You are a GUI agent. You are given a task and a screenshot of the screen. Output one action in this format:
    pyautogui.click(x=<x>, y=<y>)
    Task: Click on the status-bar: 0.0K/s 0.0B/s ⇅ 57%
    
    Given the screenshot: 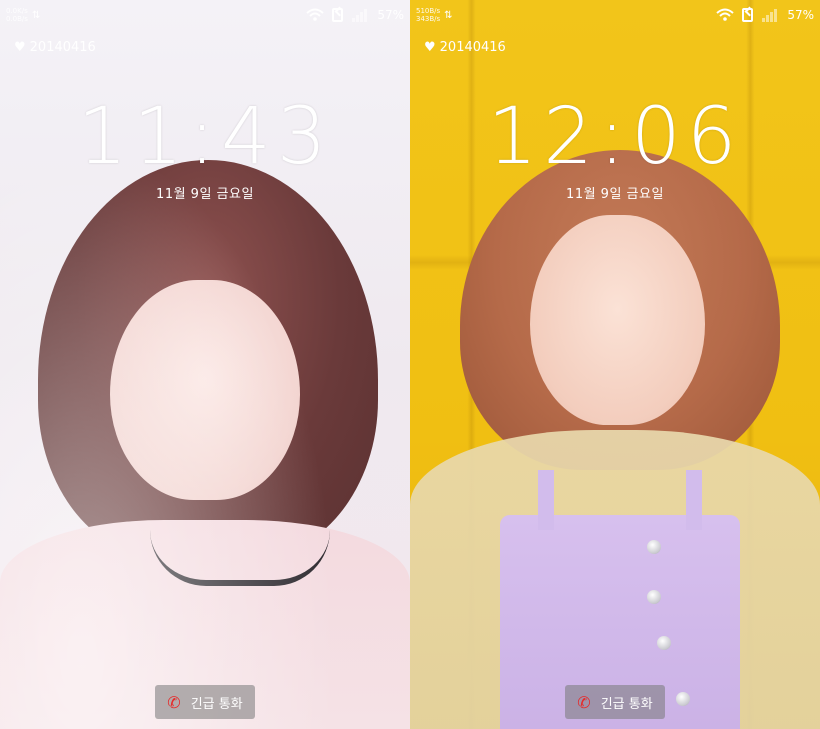 What is the action you would take?
    pyautogui.click(x=205, y=15)
    